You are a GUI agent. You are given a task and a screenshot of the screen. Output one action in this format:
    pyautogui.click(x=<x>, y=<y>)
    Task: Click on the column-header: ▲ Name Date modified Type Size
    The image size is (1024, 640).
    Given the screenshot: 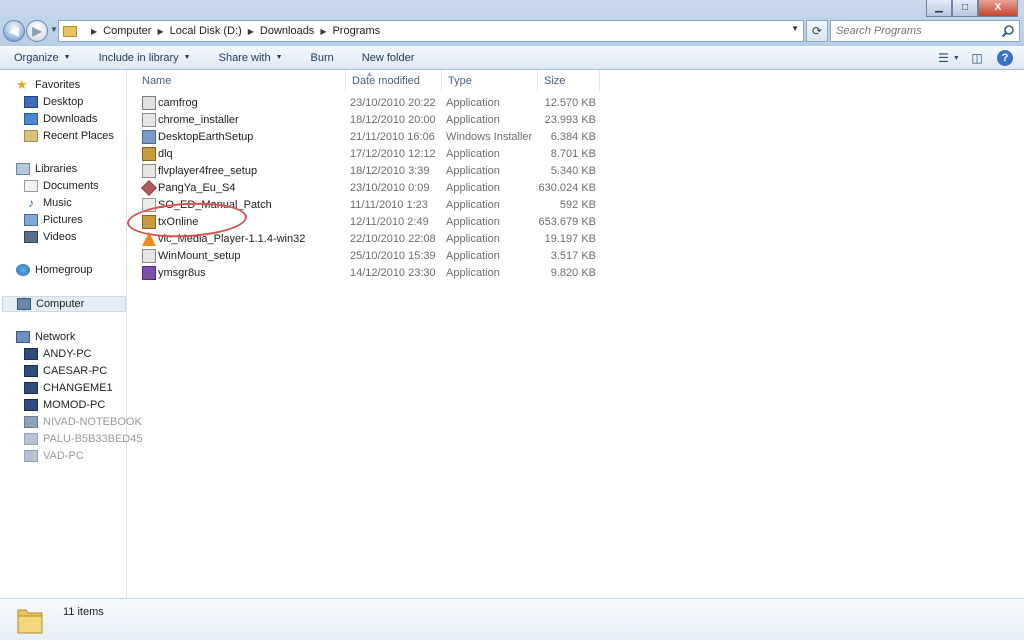 What is the action you would take?
    pyautogui.click(x=576, y=81)
    